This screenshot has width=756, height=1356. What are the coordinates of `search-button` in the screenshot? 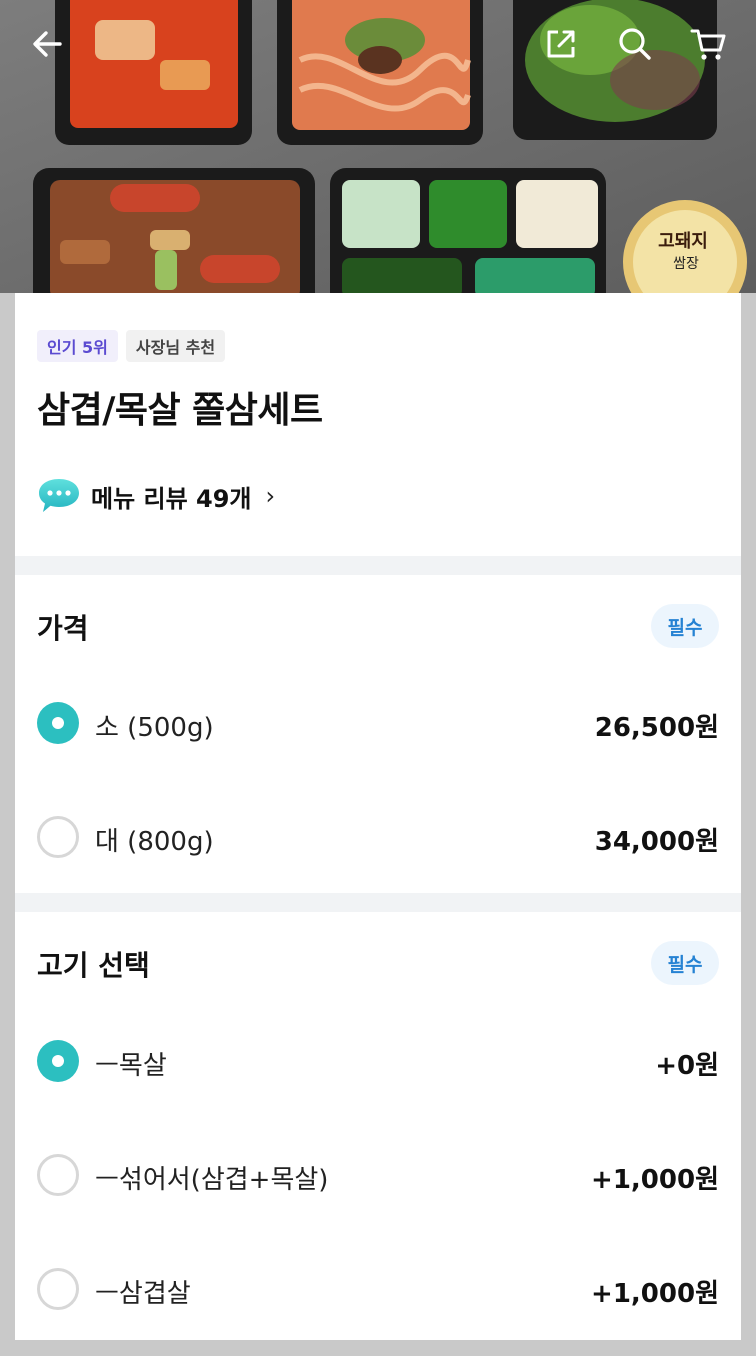 It's located at (635, 44).